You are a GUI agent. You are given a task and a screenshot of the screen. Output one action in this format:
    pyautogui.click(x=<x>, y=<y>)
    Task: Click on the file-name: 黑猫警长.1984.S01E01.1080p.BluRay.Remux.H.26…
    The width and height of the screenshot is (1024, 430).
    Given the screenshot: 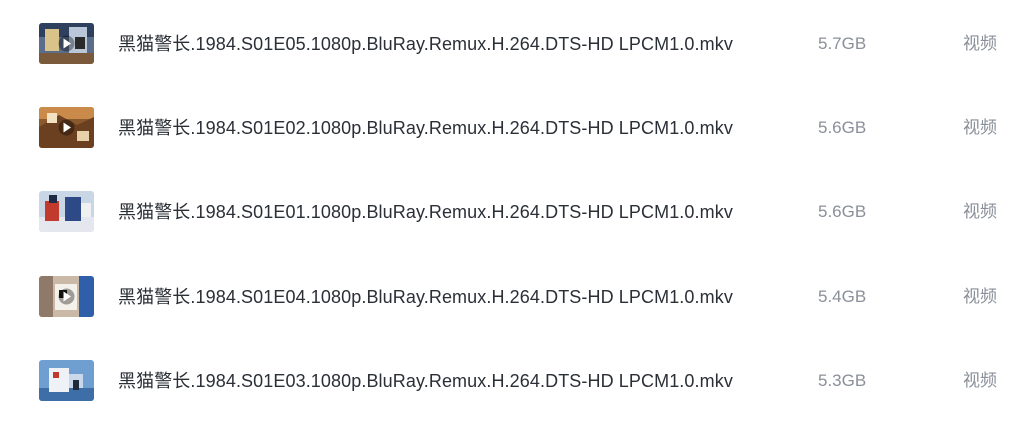 What is the action you would take?
    pyautogui.click(x=425, y=212)
    